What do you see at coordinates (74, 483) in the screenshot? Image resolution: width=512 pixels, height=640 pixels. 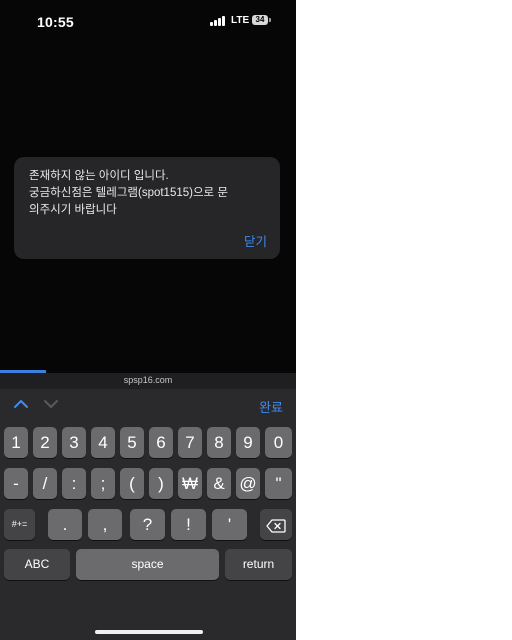 I see `key-colon: :` at bounding box center [74, 483].